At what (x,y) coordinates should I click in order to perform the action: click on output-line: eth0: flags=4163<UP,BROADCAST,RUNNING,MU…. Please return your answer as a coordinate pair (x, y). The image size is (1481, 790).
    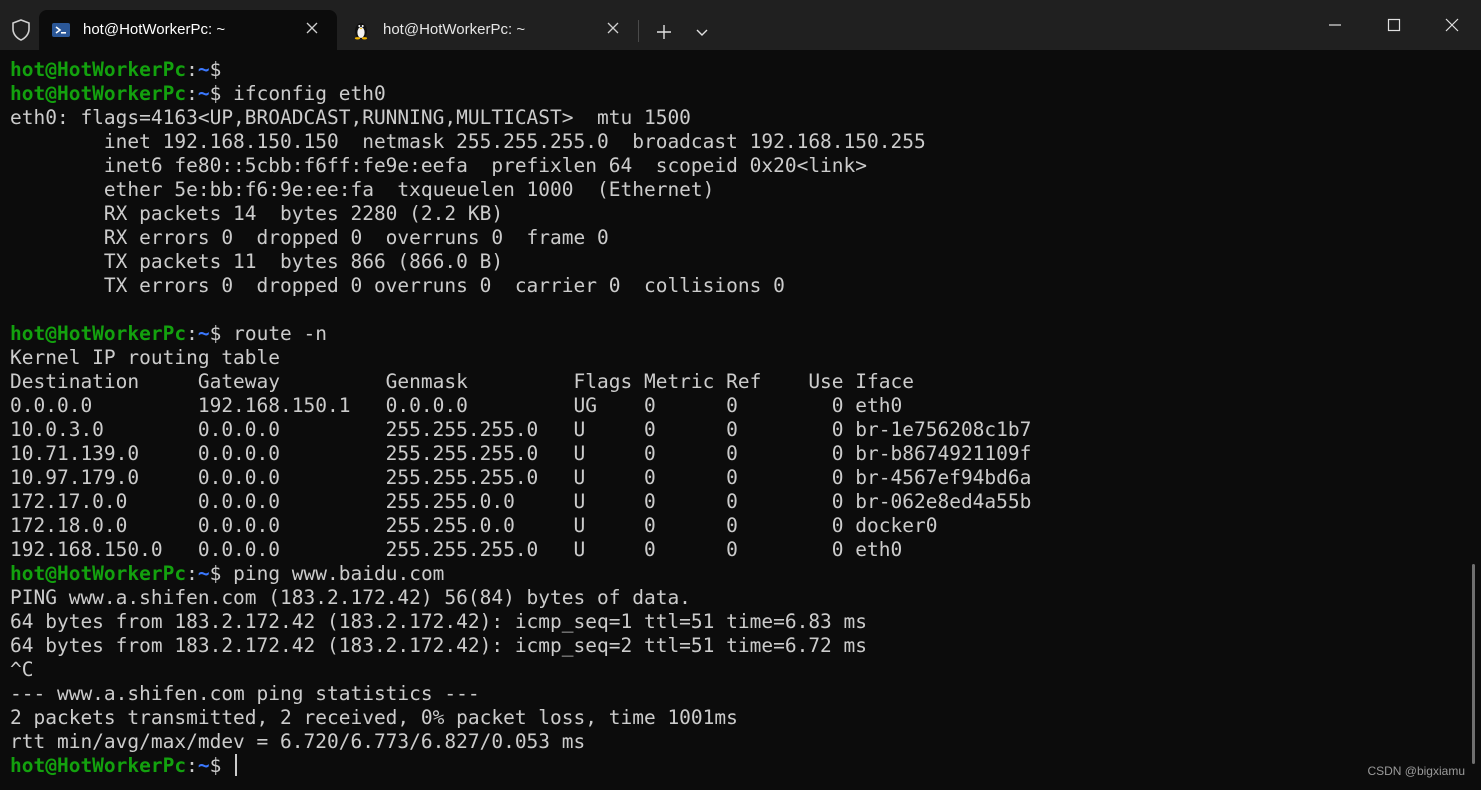
    Looking at the image, I should click on (350, 117).